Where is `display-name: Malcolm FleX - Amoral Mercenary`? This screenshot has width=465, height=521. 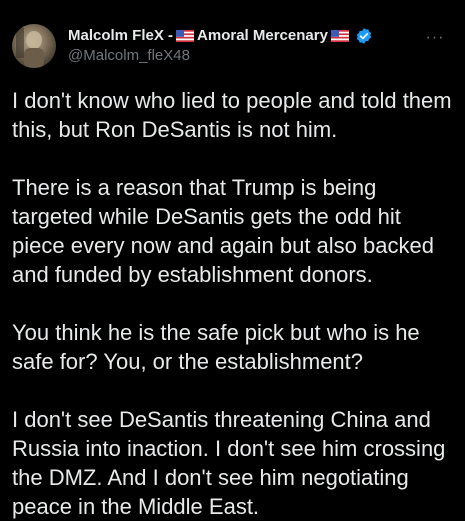 display-name: Malcolm FleX - Amoral Mercenary is located at coordinates (245, 36).